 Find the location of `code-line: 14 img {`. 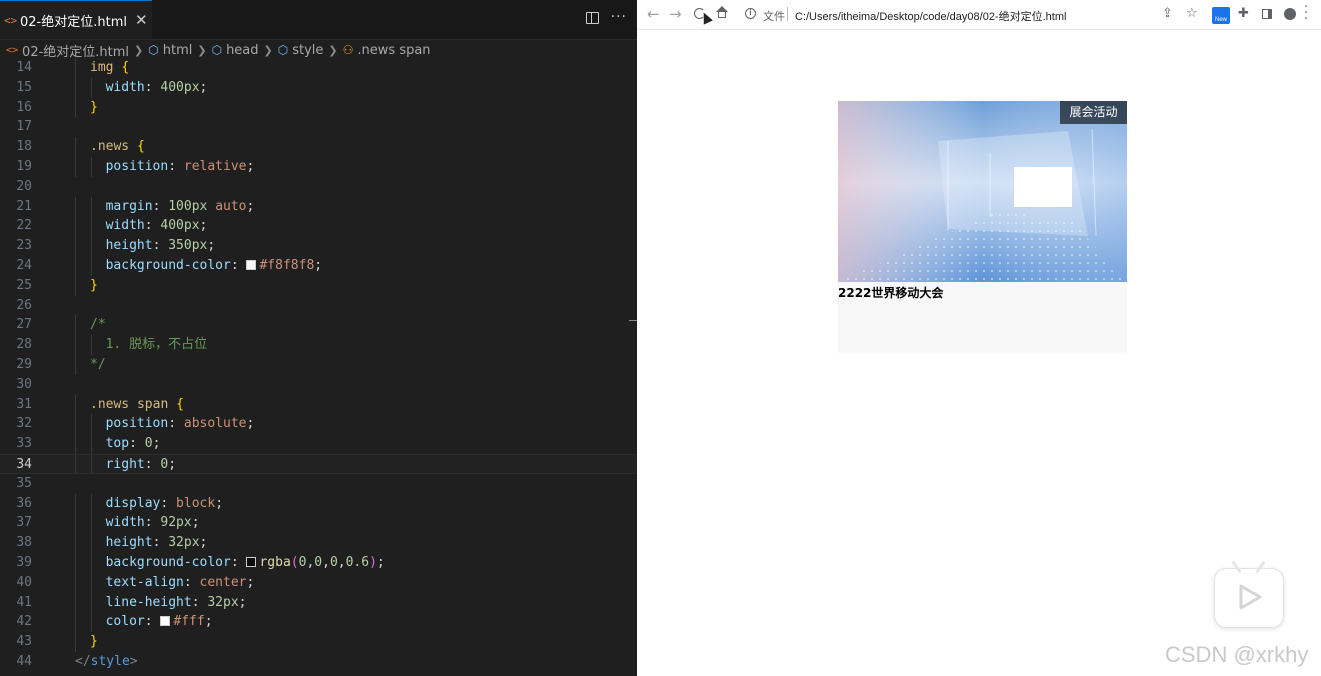

code-line: 14 img { is located at coordinates (318, 68).